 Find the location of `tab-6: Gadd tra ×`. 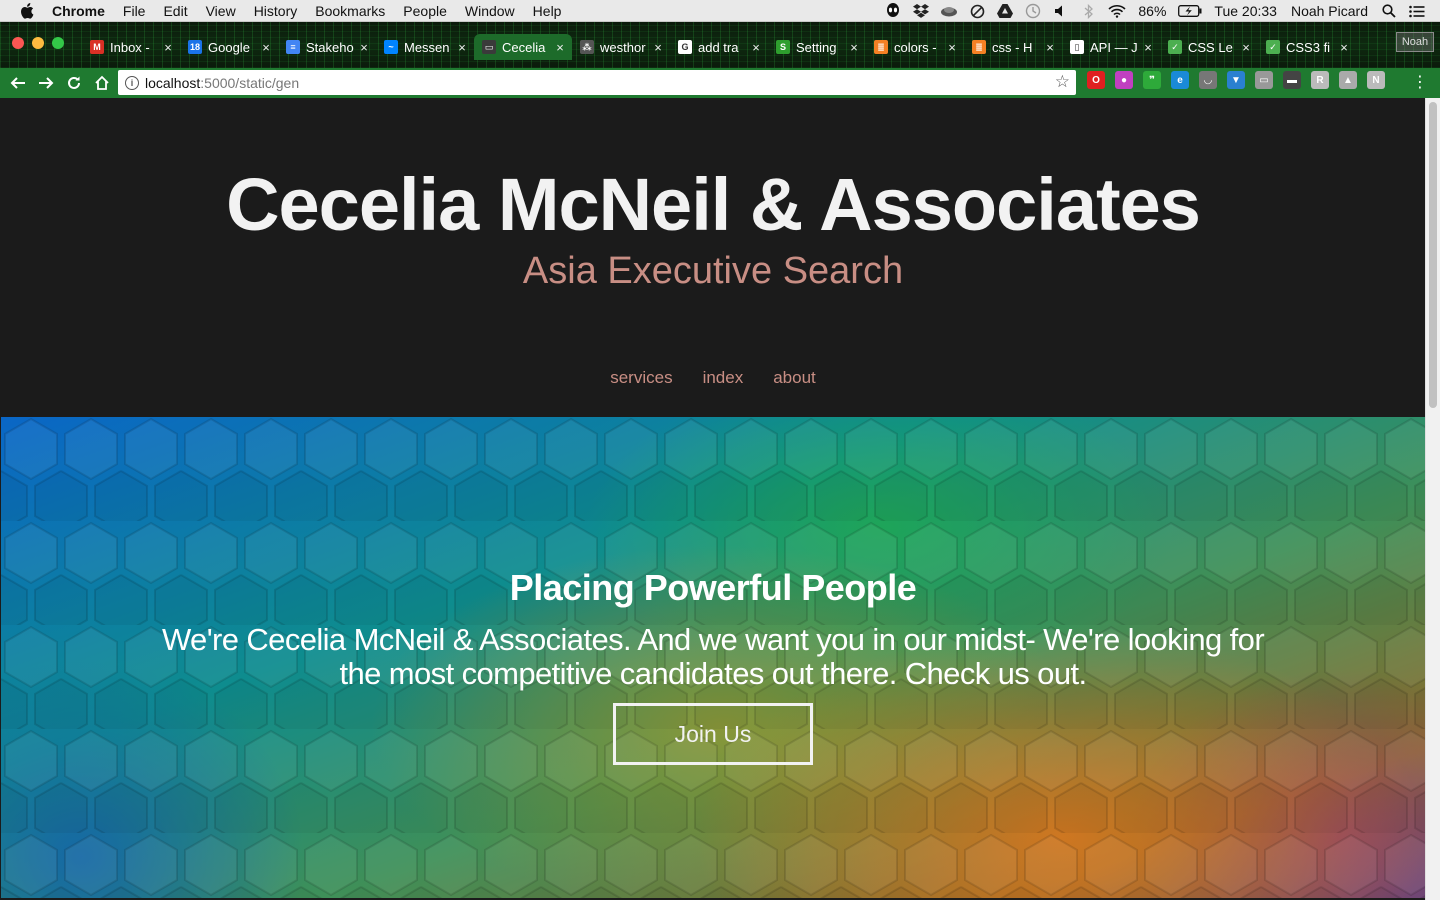

tab-6: Gadd tra × is located at coordinates (719, 47).